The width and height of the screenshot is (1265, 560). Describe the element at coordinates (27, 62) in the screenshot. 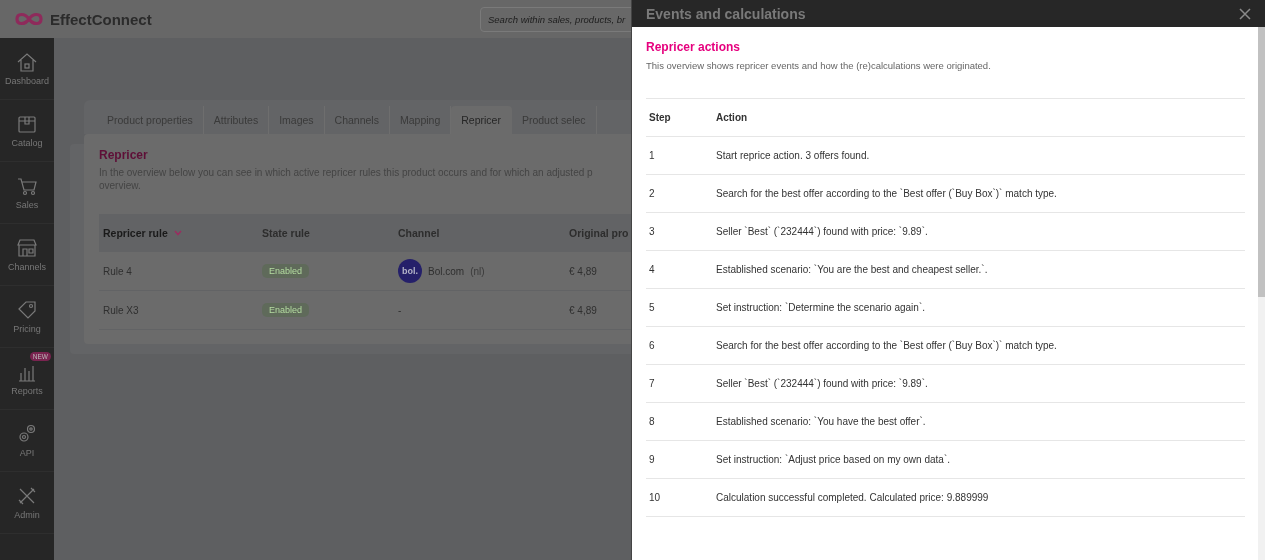

I see `house-icon` at that location.